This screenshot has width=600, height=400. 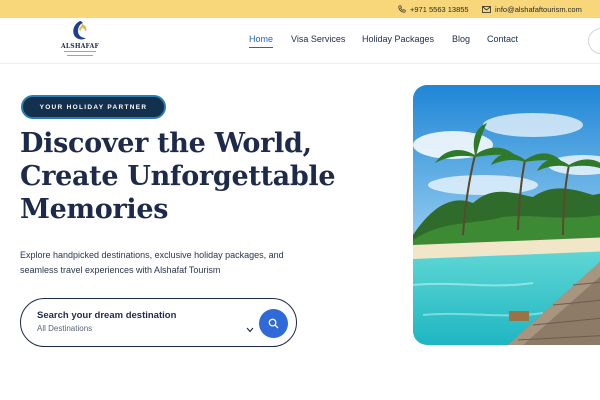 I want to click on search-icon, so click(x=273, y=323).